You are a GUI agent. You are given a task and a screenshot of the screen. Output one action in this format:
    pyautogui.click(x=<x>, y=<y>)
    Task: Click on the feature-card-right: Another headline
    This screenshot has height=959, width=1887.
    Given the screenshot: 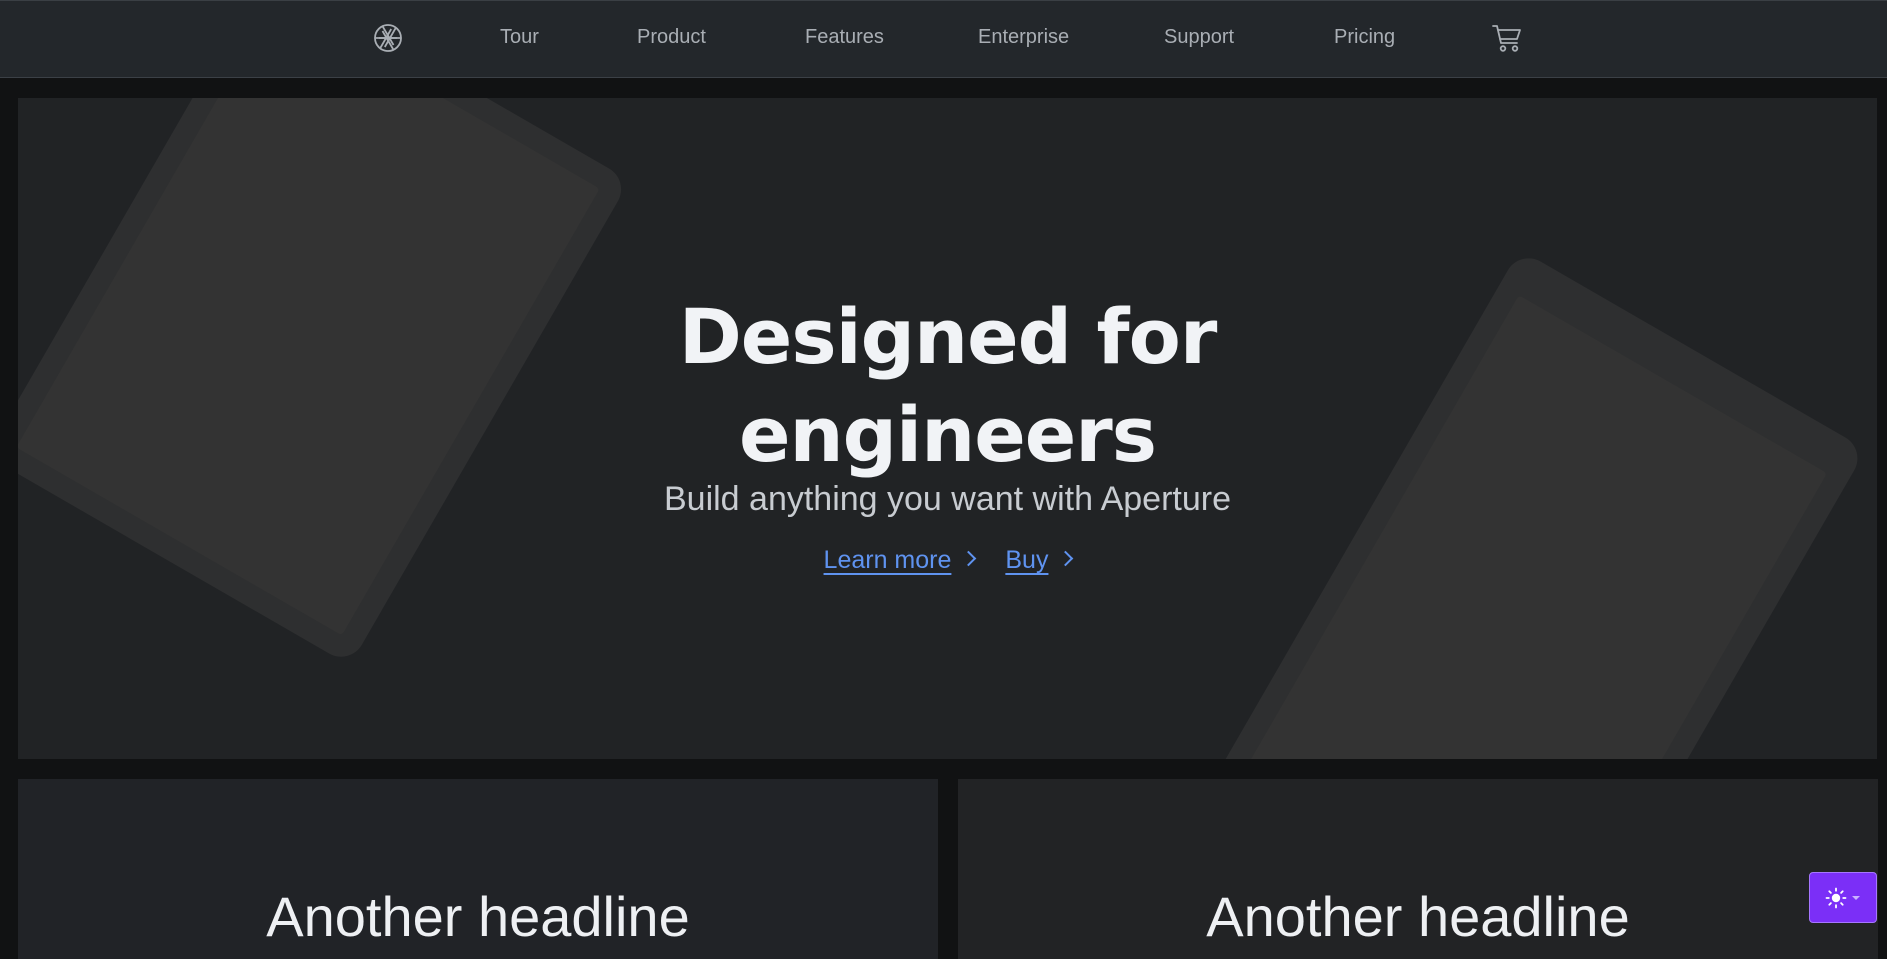 What is the action you would take?
    pyautogui.click(x=1418, y=869)
    